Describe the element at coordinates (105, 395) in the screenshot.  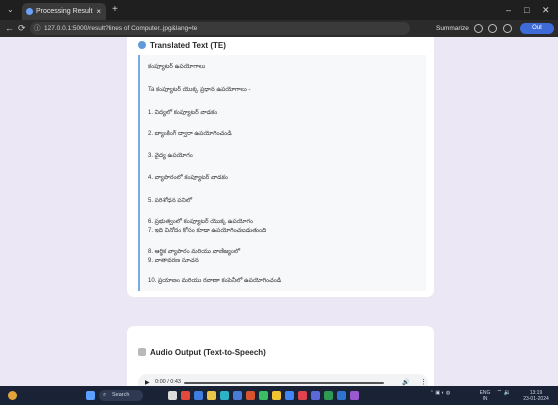
I see `search-icon: ⌕` at that location.